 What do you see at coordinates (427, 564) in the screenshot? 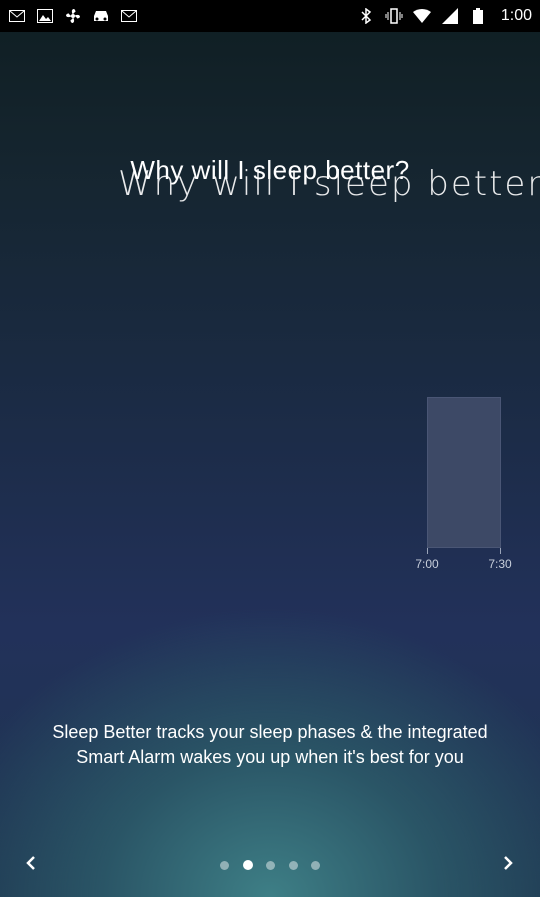
I see `chart-tick-label: 7:00` at bounding box center [427, 564].